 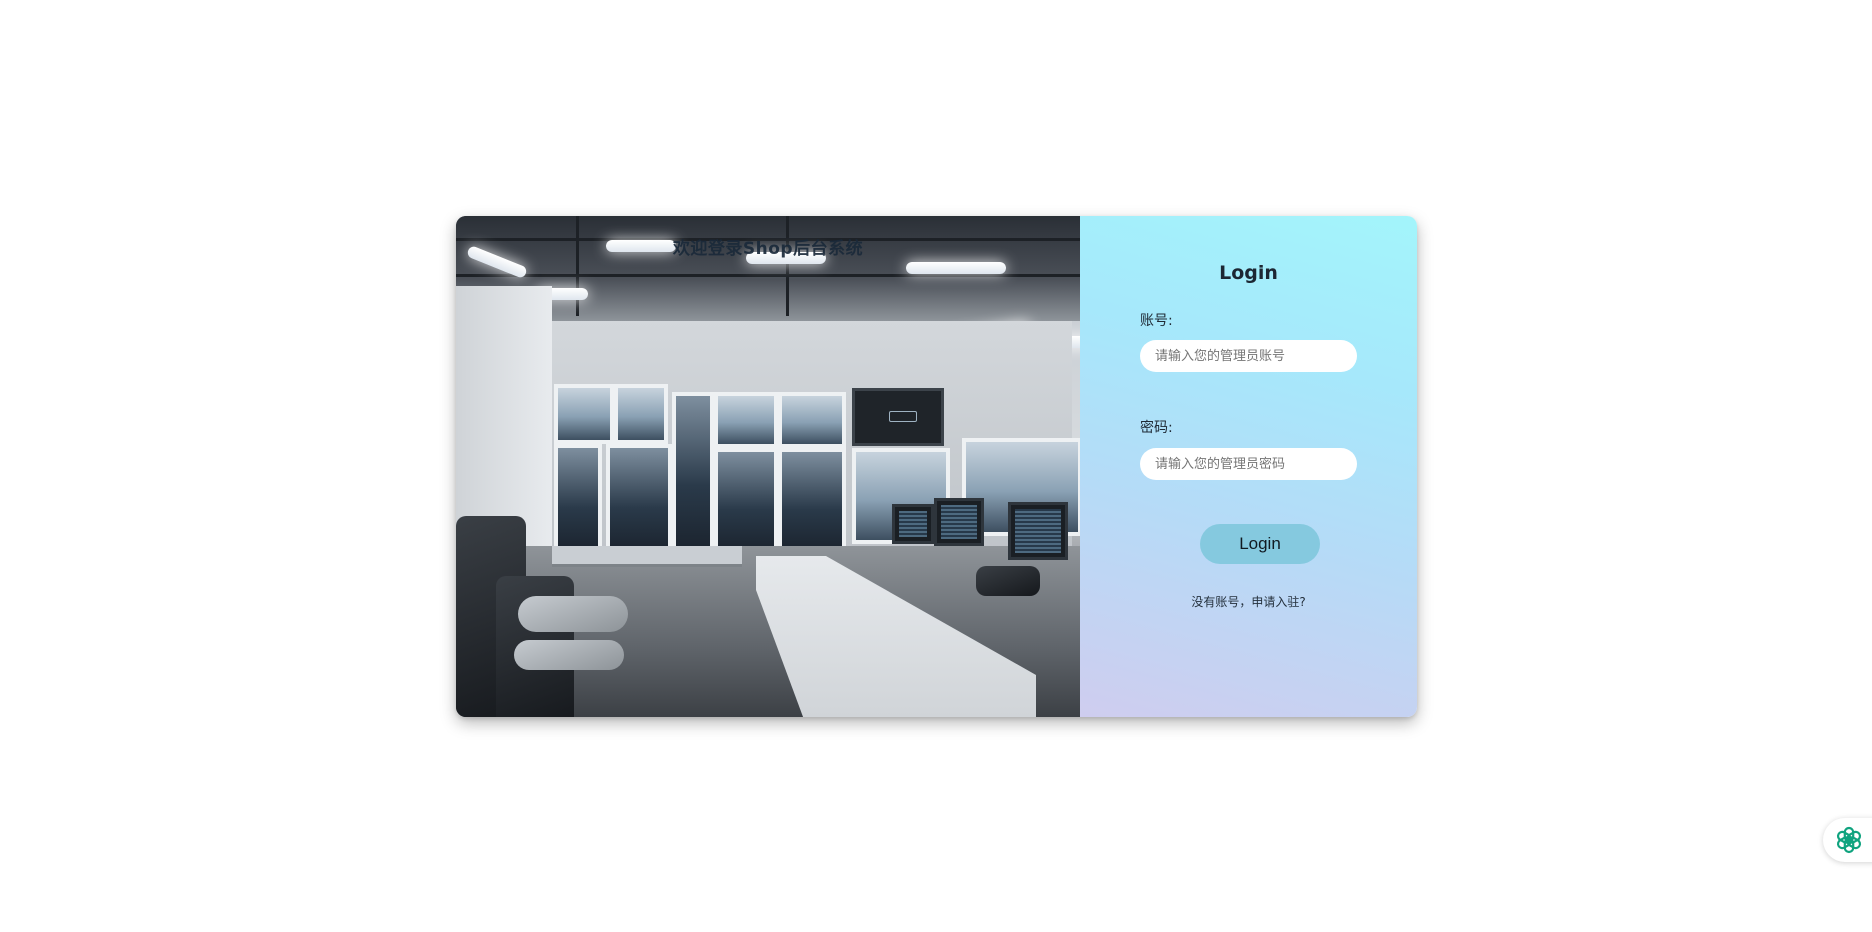 What do you see at coordinates (768, 249) in the screenshot?
I see `welcome-title: 欢迎登录Shop后台系统` at bounding box center [768, 249].